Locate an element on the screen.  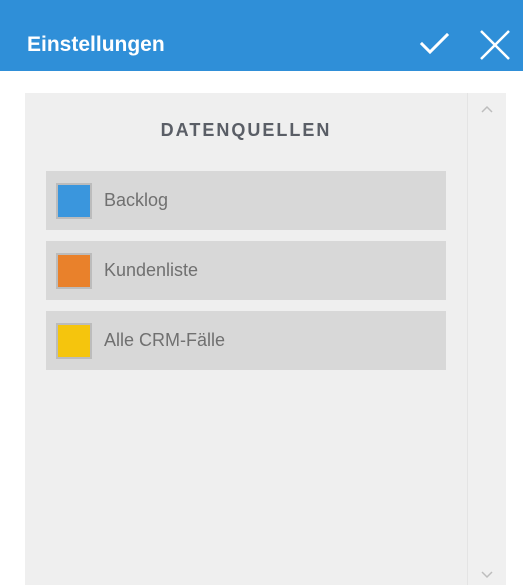
scroll-up-button is located at coordinates (487, 107).